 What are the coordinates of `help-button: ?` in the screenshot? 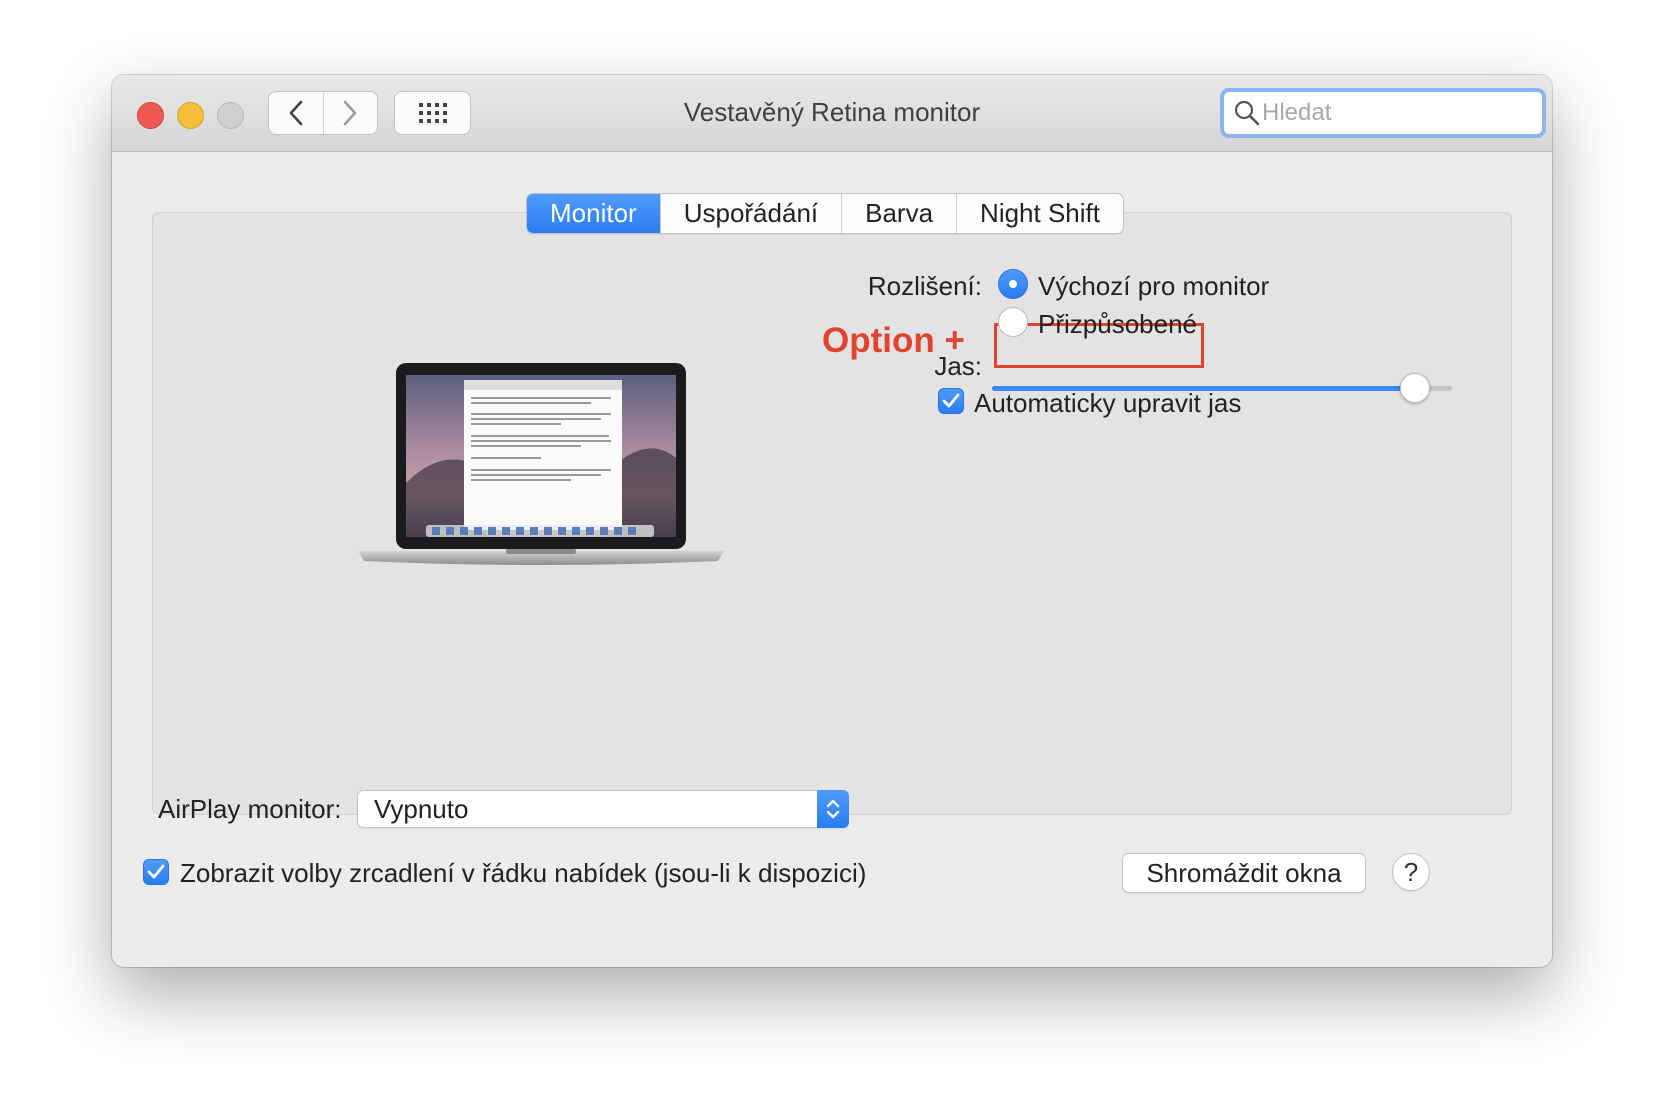 It's located at (1411, 872).